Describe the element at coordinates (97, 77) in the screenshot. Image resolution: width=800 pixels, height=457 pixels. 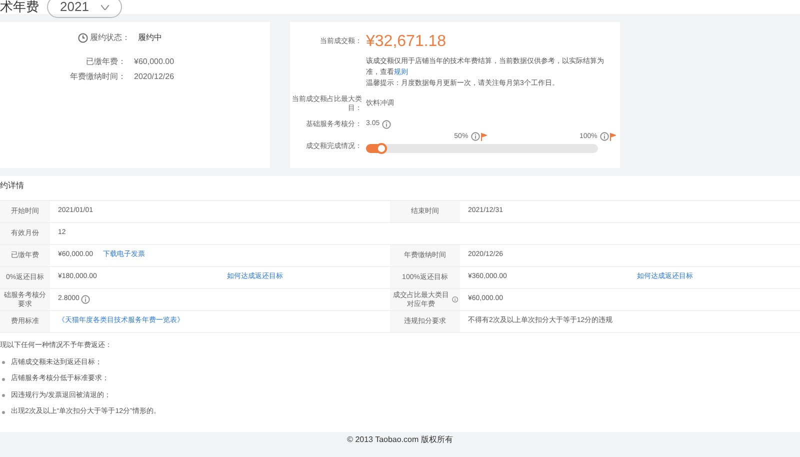
I see `field-label: 年费缴纳时间：` at that location.